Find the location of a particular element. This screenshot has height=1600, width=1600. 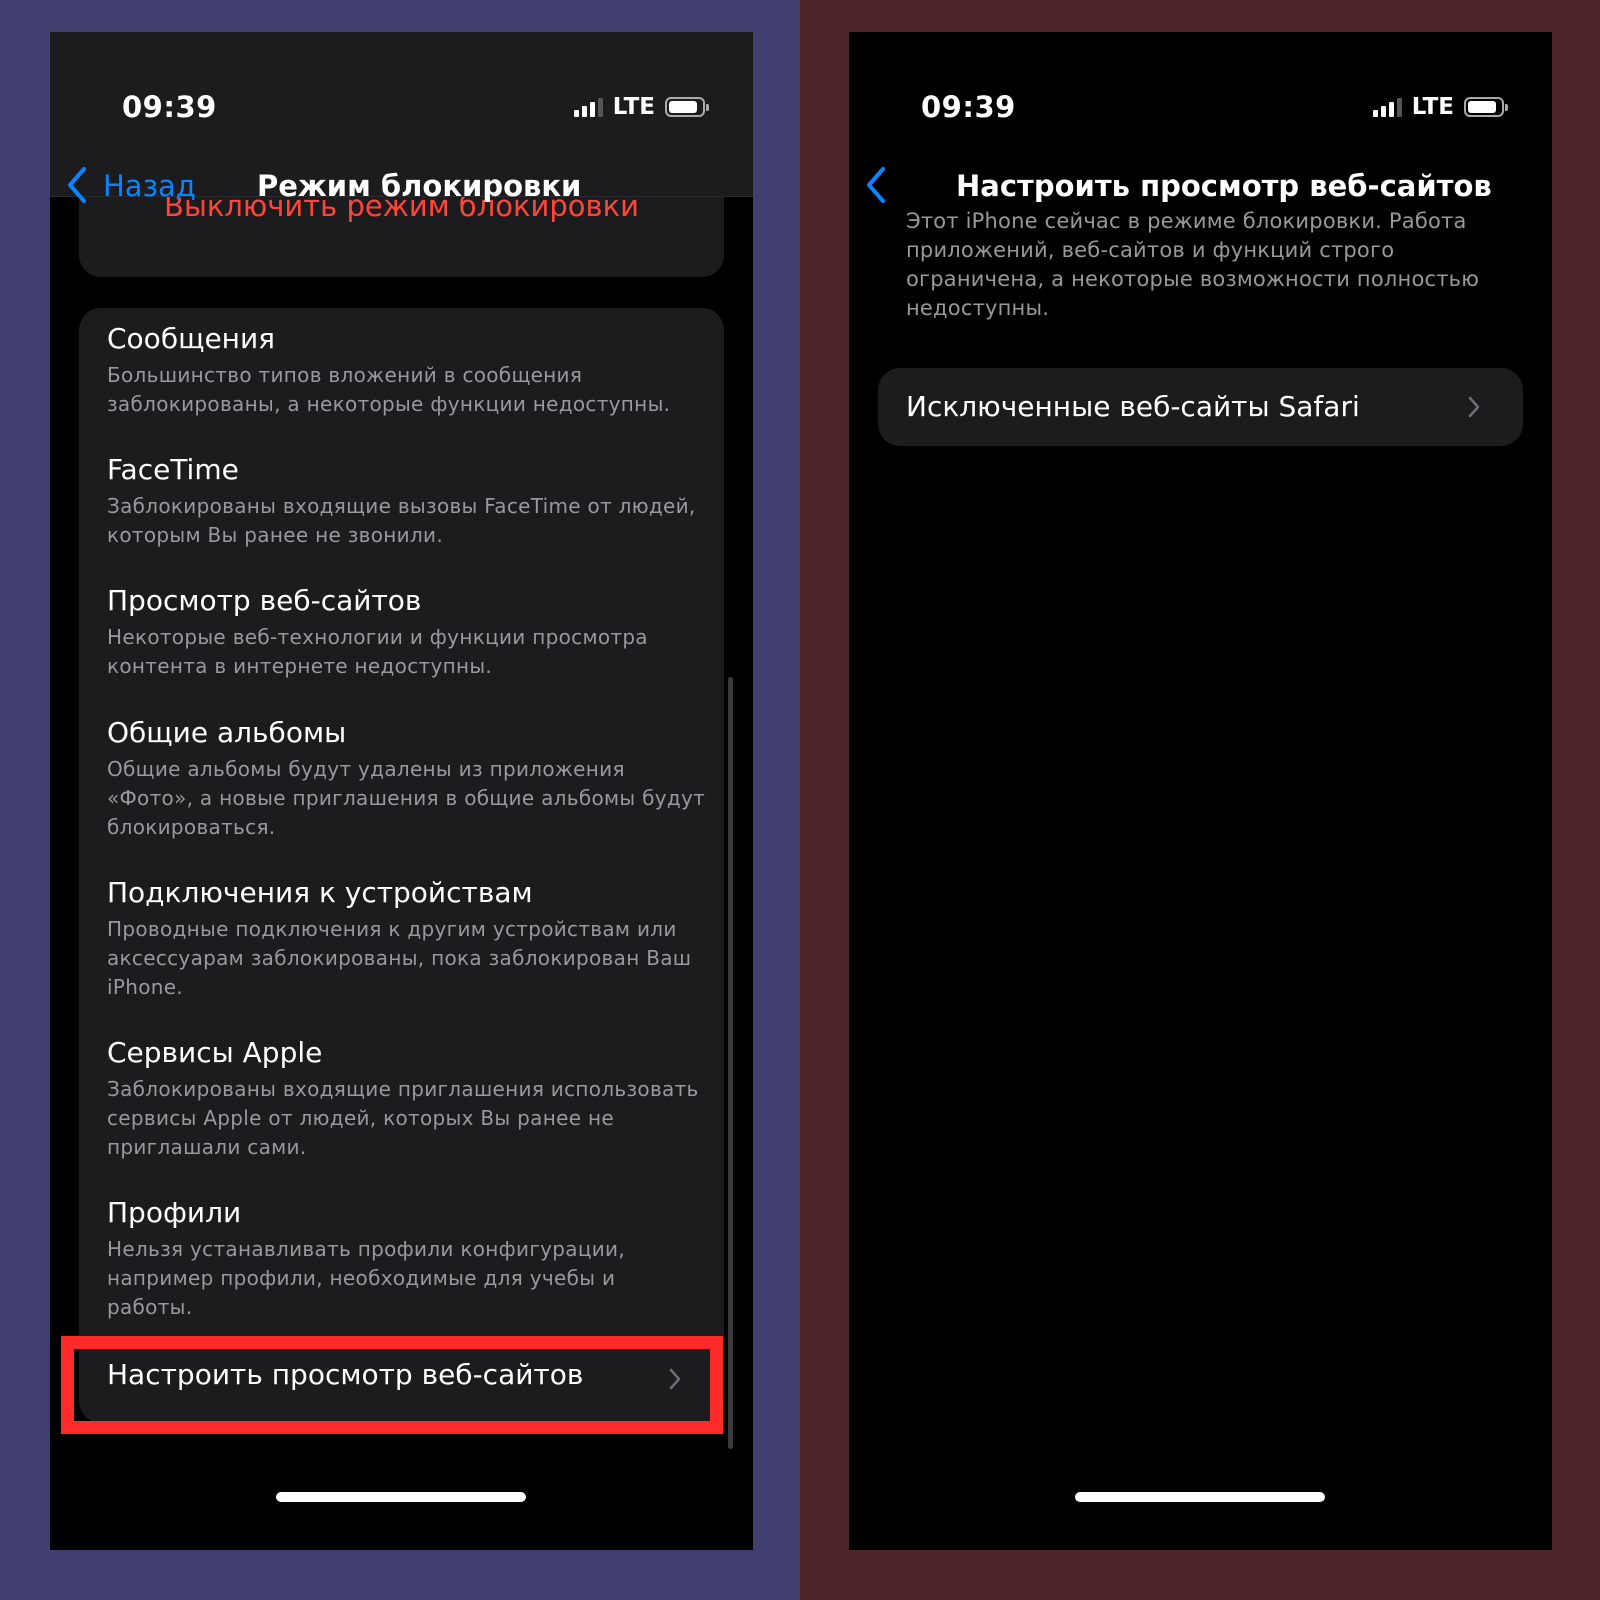

item-title: FaceTime is located at coordinates (173, 469).